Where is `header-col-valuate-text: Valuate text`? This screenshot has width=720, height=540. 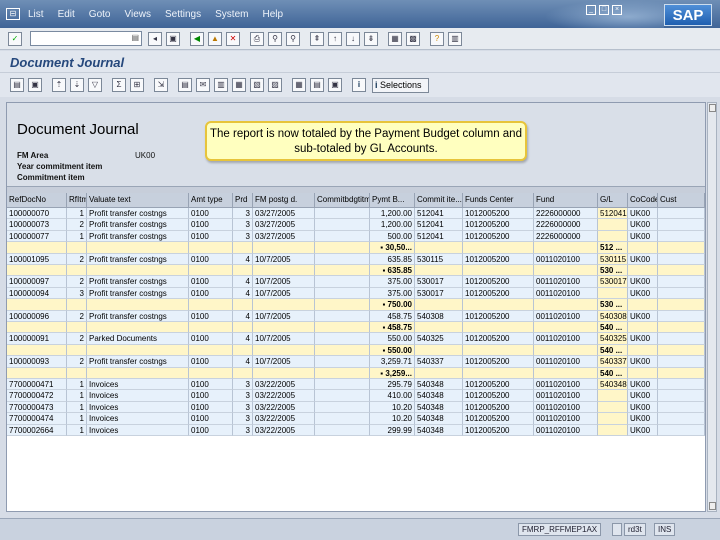
header-col-valuate-text: Valuate text is located at coordinates (138, 200).